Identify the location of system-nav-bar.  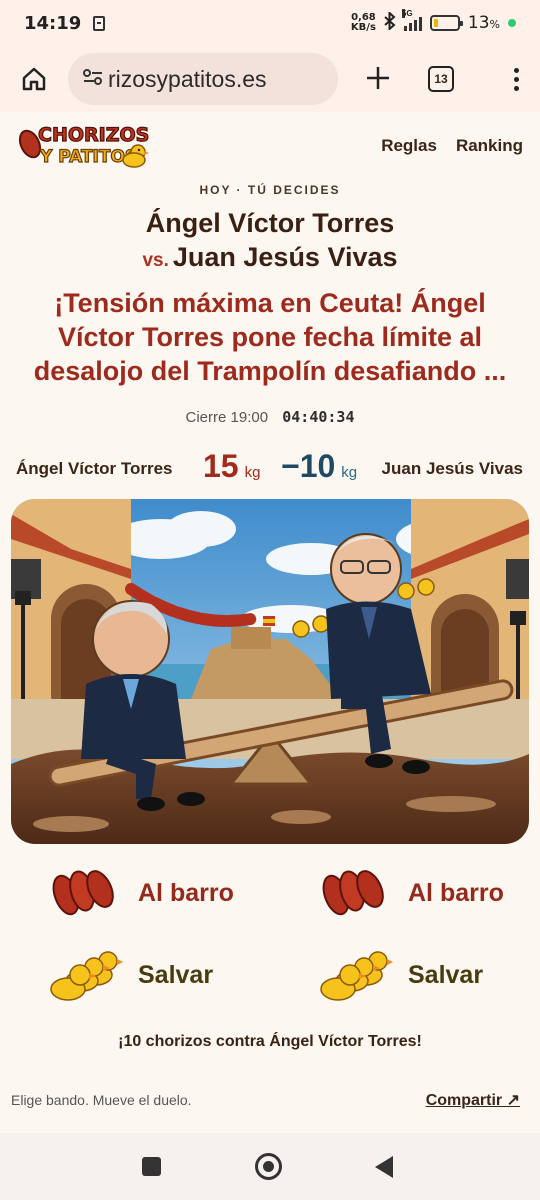
(270, 1166).